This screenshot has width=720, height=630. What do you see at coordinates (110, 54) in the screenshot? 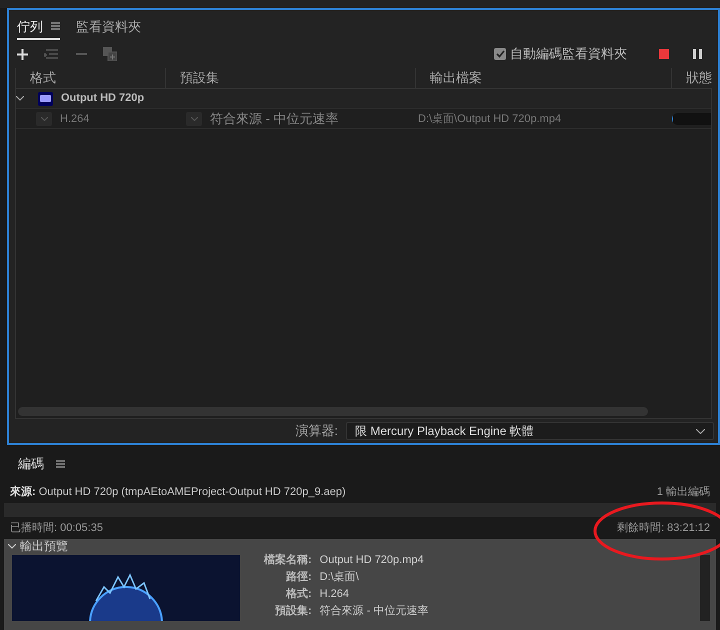
I see `duplicate-icon` at bounding box center [110, 54].